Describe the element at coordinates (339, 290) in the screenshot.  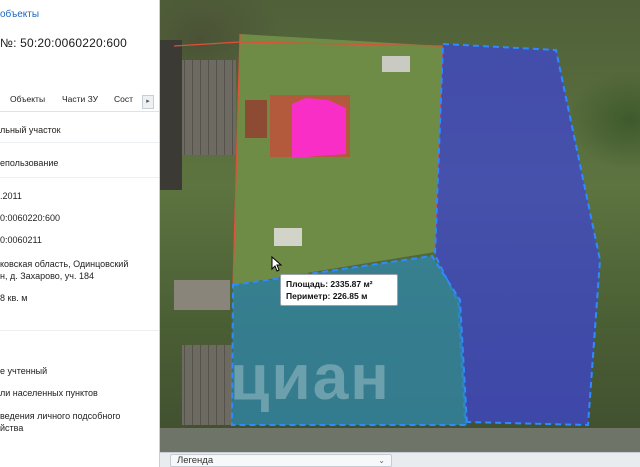
I see `measurement-tooltip: Площадь: 2335.87 м² Периметр: 226.85 м` at that location.